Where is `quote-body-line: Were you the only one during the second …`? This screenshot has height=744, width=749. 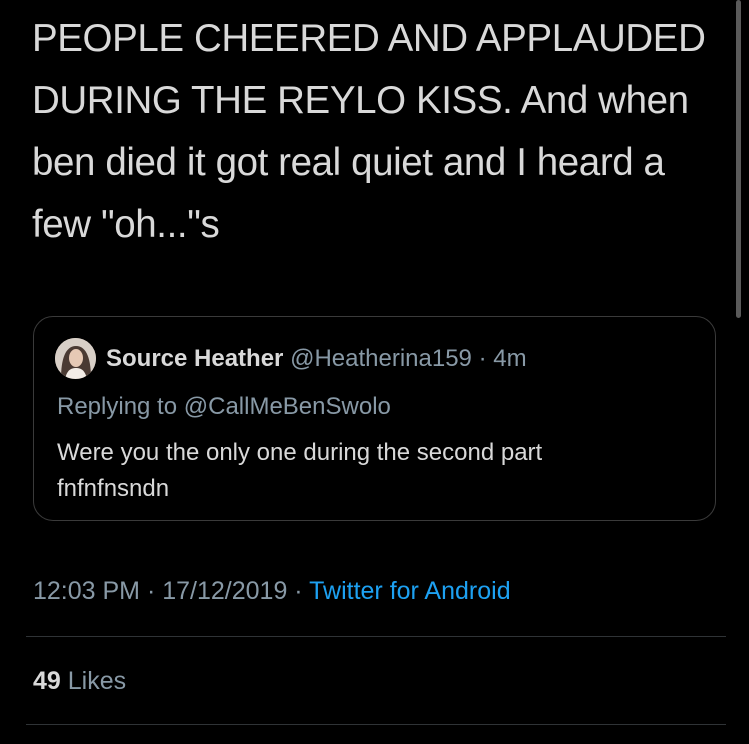 quote-body-line: Were you the only one during the second … is located at coordinates (300, 452).